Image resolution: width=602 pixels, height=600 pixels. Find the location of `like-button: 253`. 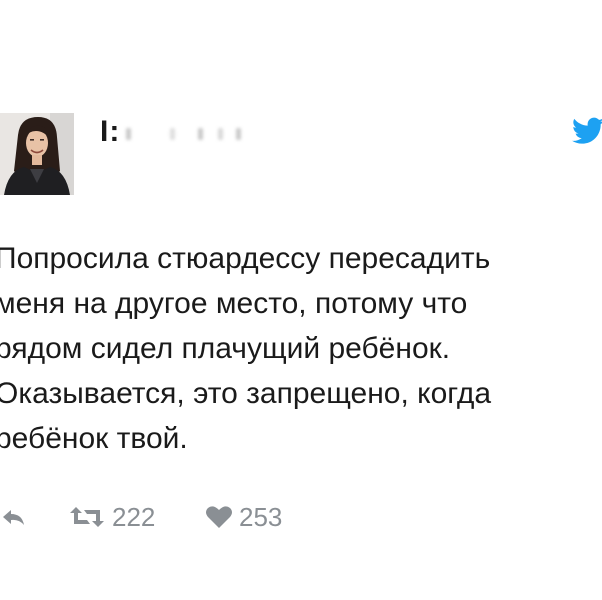

like-button: 253 is located at coordinates (243, 517).